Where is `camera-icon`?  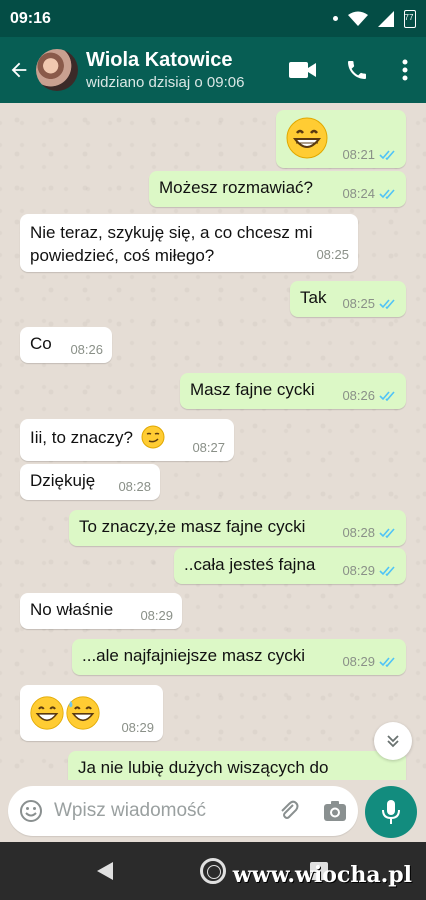 camera-icon is located at coordinates (335, 811).